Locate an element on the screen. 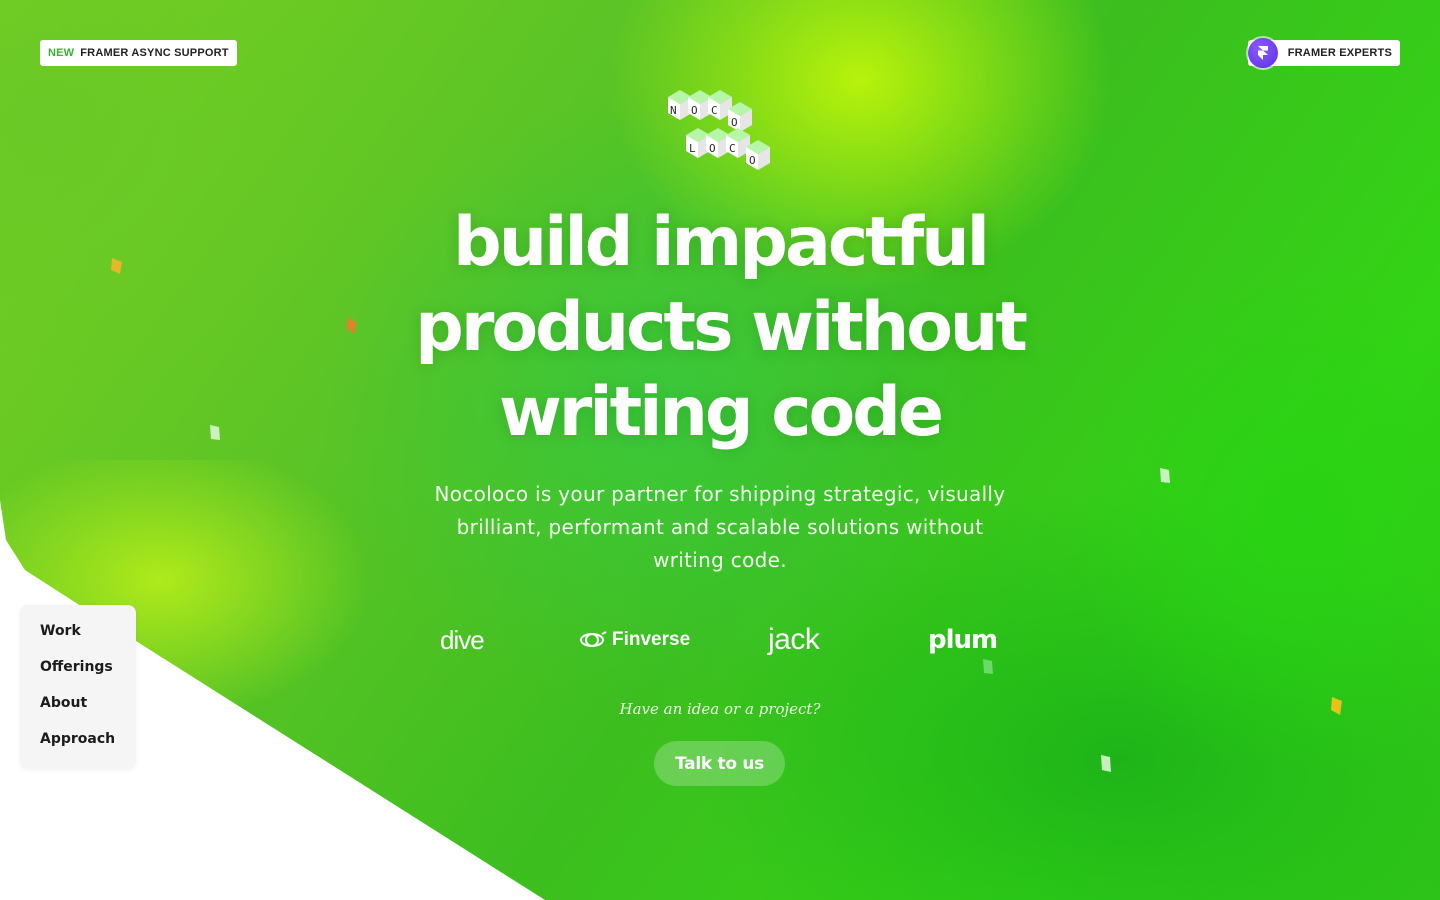  nav-item-work: Work is located at coordinates (60, 631).